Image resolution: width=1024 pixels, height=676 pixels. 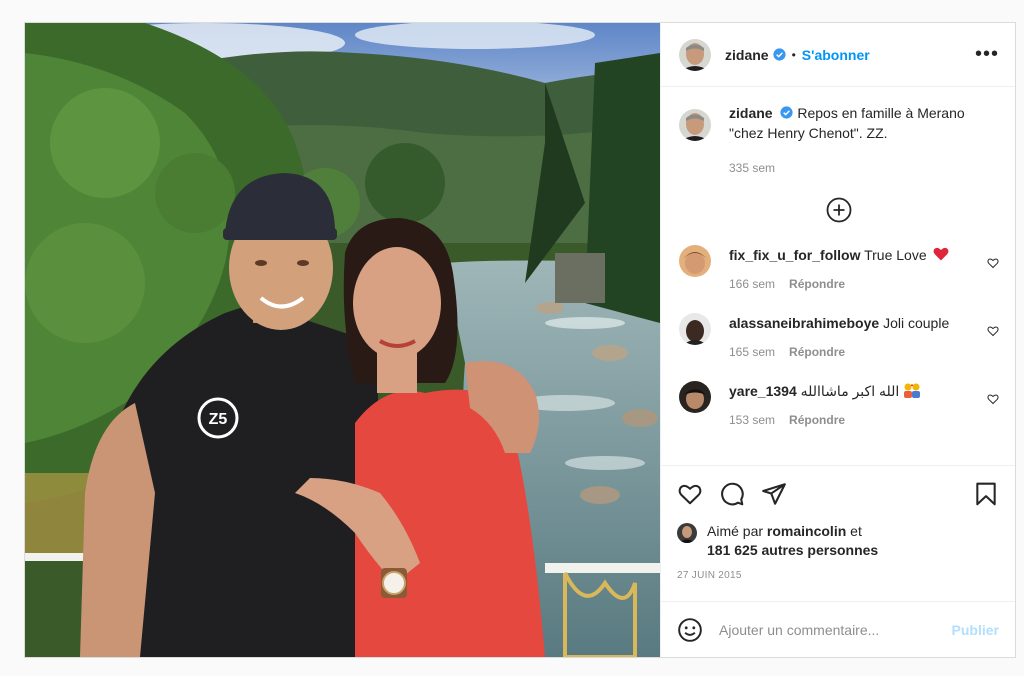 What do you see at coordinates (856, 531) in the screenshot?
I see `likes-joiner: et` at bounding box center [856, 531].